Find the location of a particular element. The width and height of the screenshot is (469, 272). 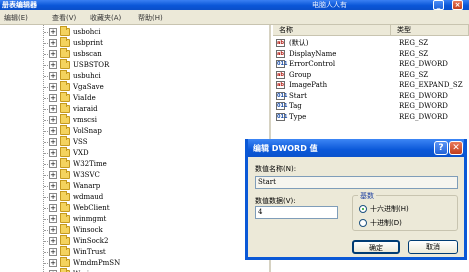

tree-item: + WmdmPmSN is located at coordinates (130, 263).